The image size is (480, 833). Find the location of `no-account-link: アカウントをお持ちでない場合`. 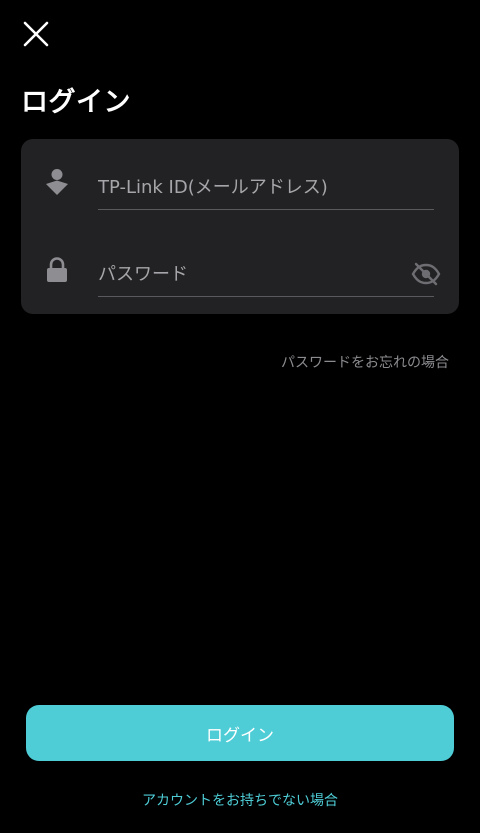

no-account-link: アカウントをお持ちでない場合 is located at coordinates (240, 800).